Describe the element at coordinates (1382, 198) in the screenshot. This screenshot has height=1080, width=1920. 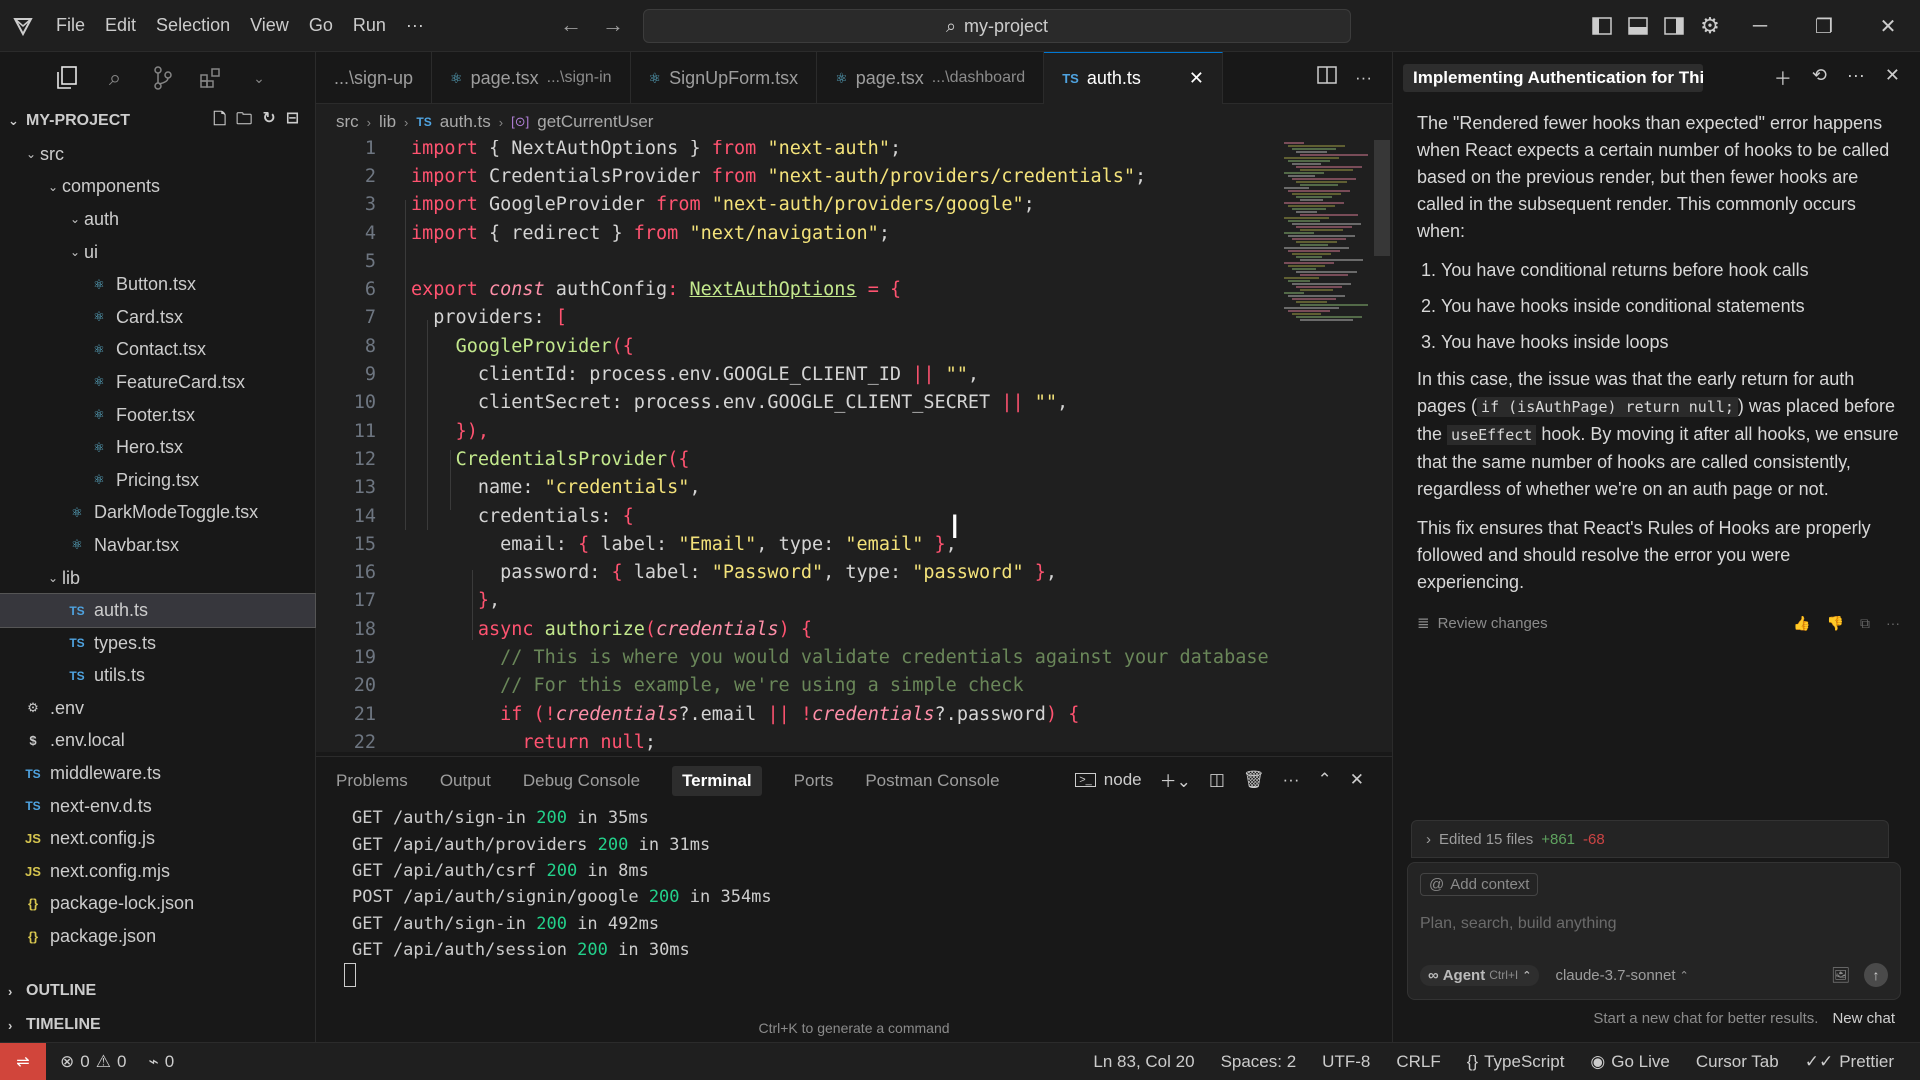
I see `editor-scrollbar` at that location.